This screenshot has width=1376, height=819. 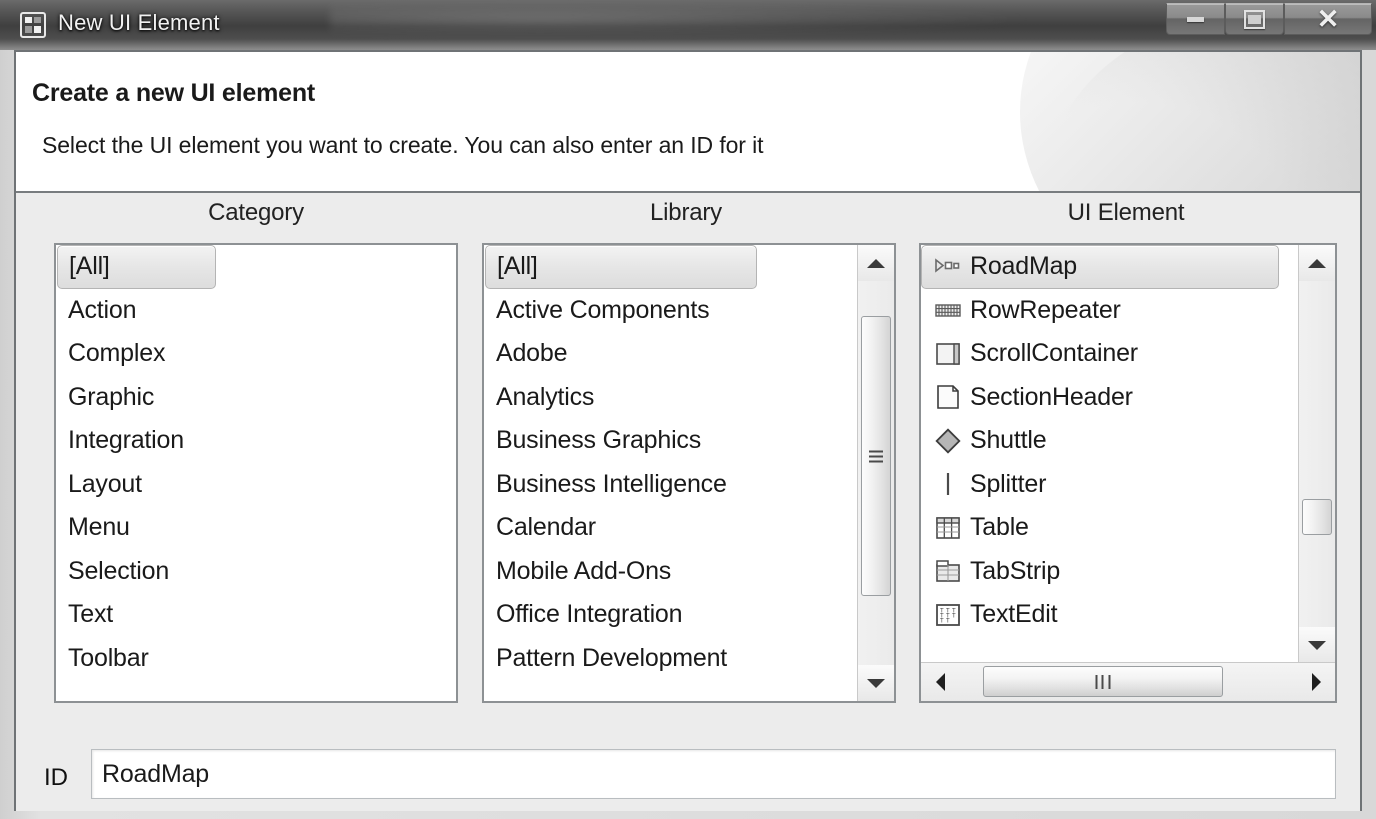 I want to click on list-item: Business Intelligence, so click(x=671, y=485).